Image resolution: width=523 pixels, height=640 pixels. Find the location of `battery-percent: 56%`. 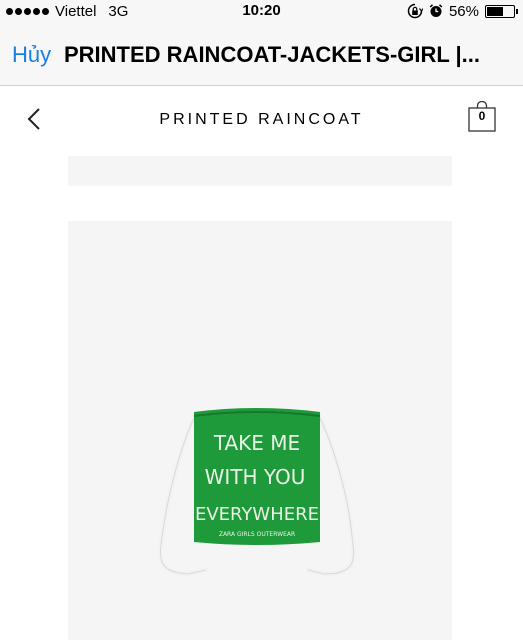

battery-percent: 56% is located at coordinates (463, 11).